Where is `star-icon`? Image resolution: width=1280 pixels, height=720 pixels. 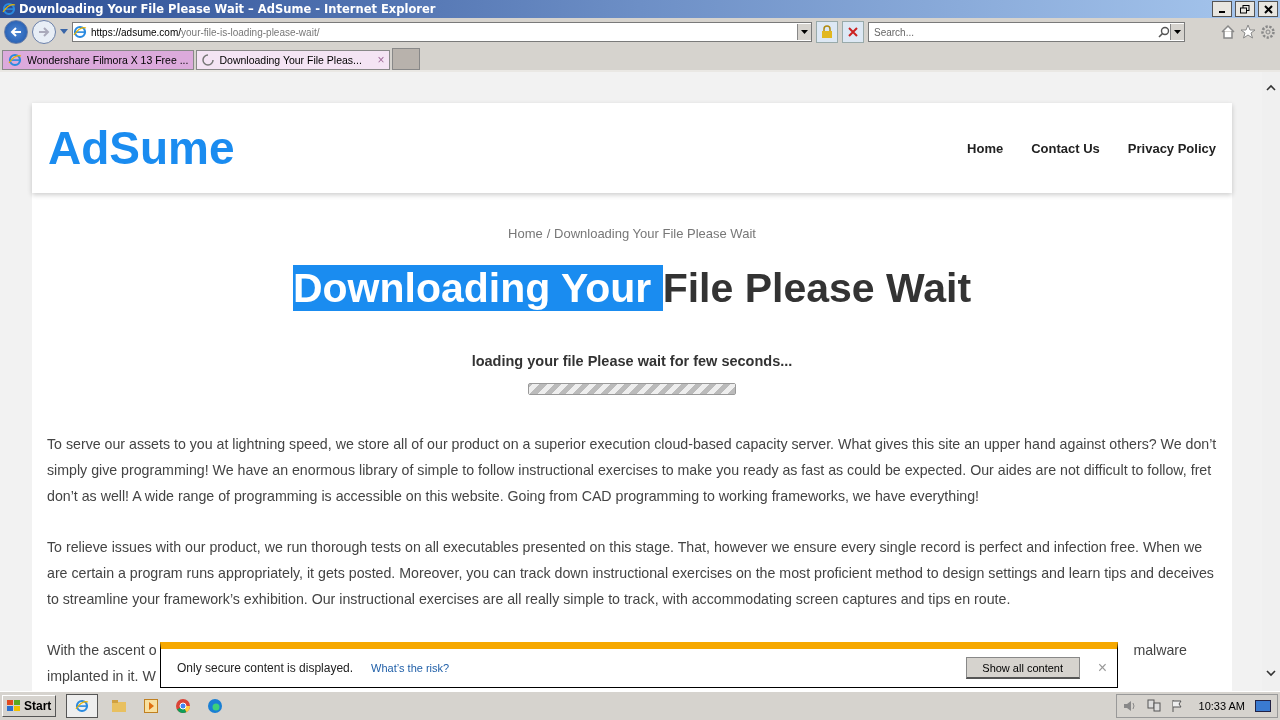
star-icon is located at coordinates (1248, 32).